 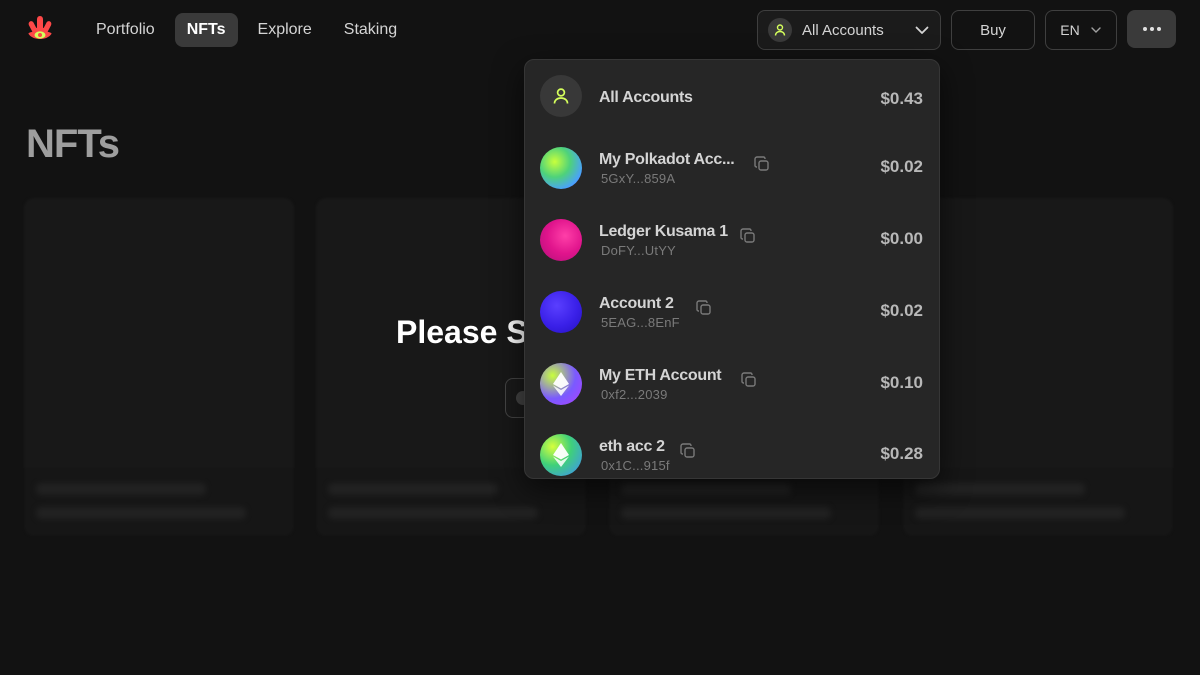 What do you see at coordinates (638, 250) in the screenshot?
I see `account-address: DoFY...UtYY` at bounding box center [638, 250].